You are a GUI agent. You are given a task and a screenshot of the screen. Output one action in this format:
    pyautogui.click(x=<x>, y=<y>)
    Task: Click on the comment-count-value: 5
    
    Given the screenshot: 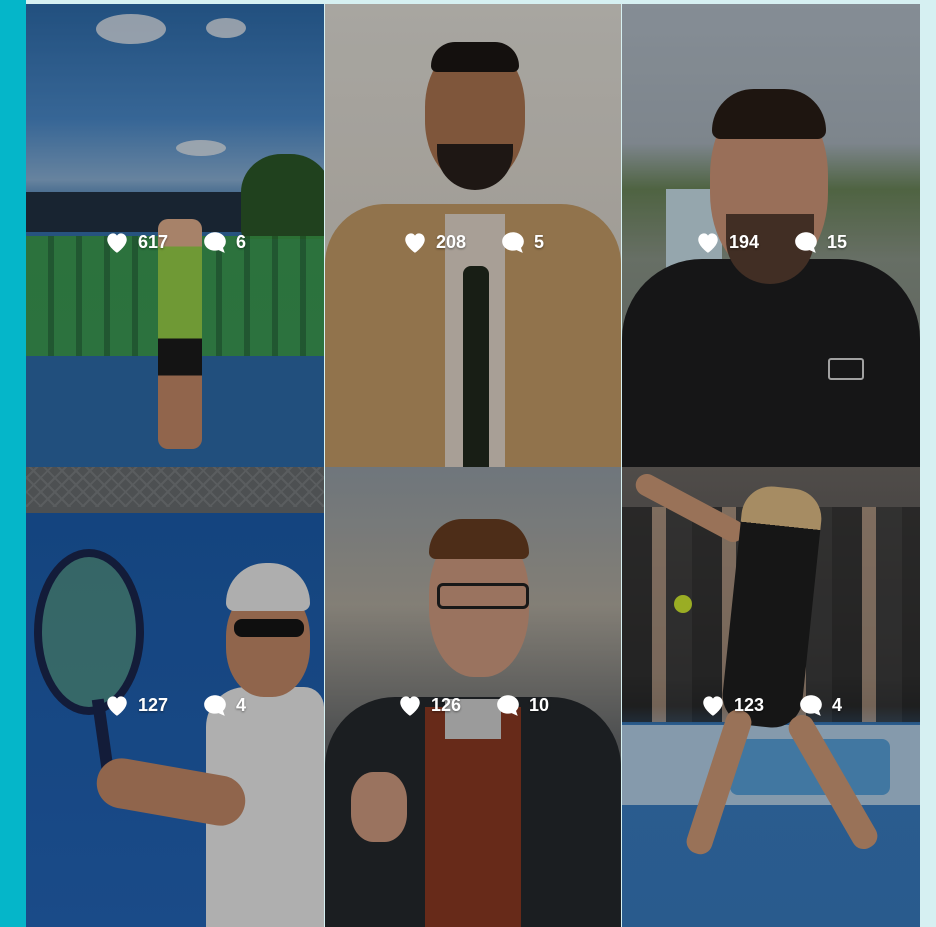 What is the action you would take?
    pyautogui.click(x=539, y=241)
    